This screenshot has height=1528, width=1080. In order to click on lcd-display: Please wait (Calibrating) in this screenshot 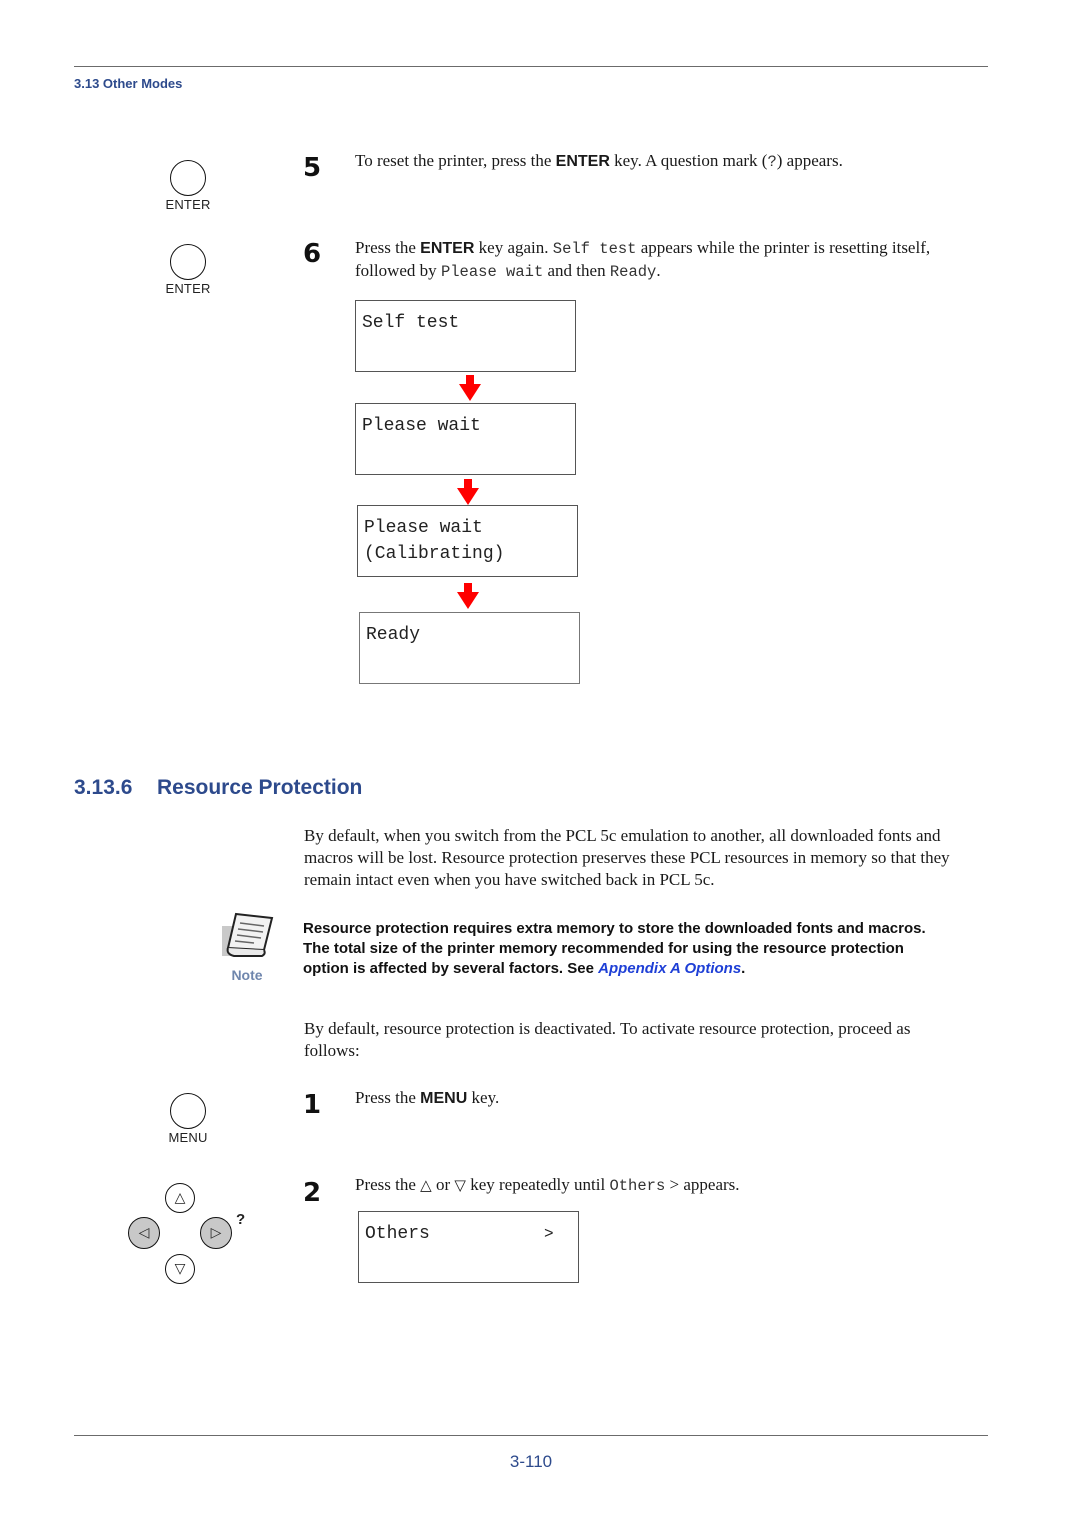, I will do `click(467, 541)`.